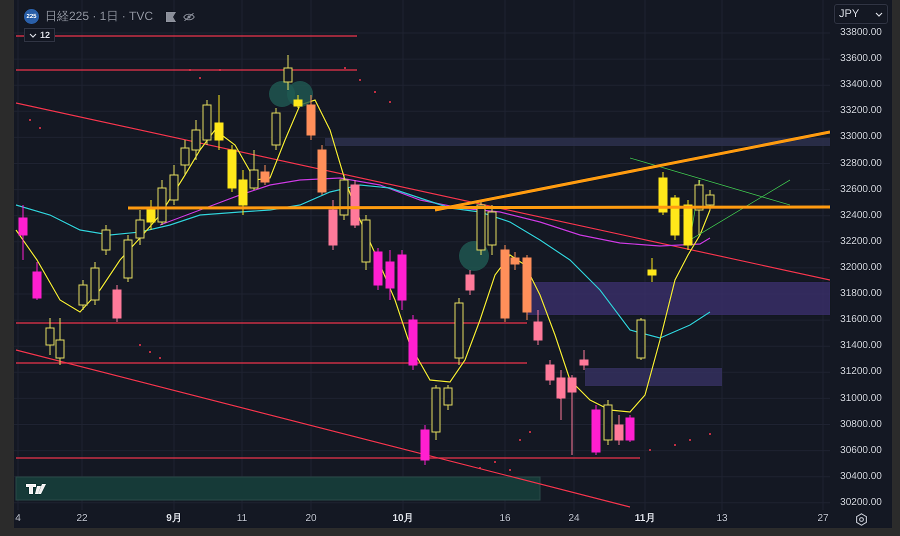  I want to click on logo-icon, so click(36, 489).